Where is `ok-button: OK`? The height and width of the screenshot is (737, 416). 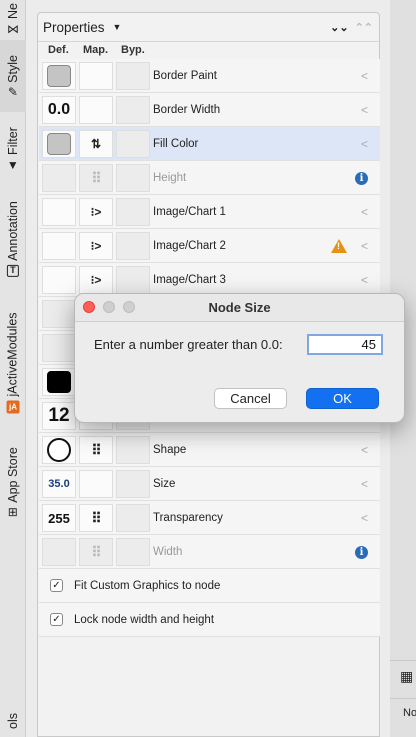
ok-button: OK is located at coordinates (342, 398).